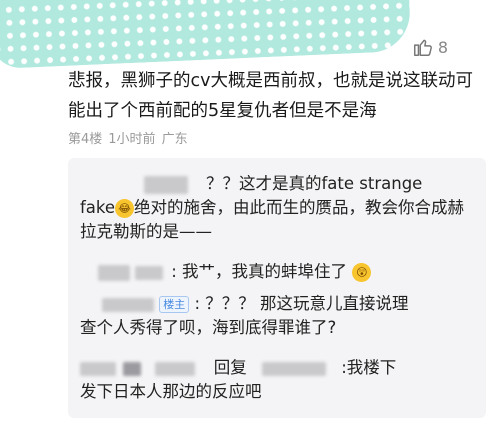  I want to click on like-count: 8, so click(442, 47).